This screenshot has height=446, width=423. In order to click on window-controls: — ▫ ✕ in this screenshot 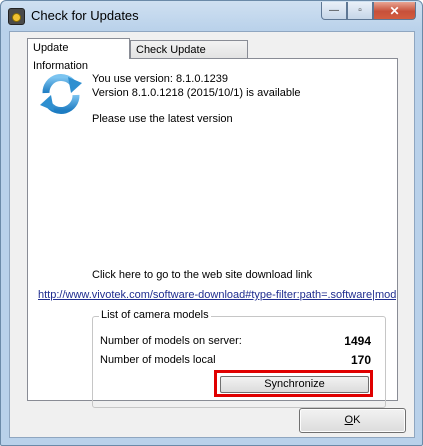, I will do `click(368, 11)`.